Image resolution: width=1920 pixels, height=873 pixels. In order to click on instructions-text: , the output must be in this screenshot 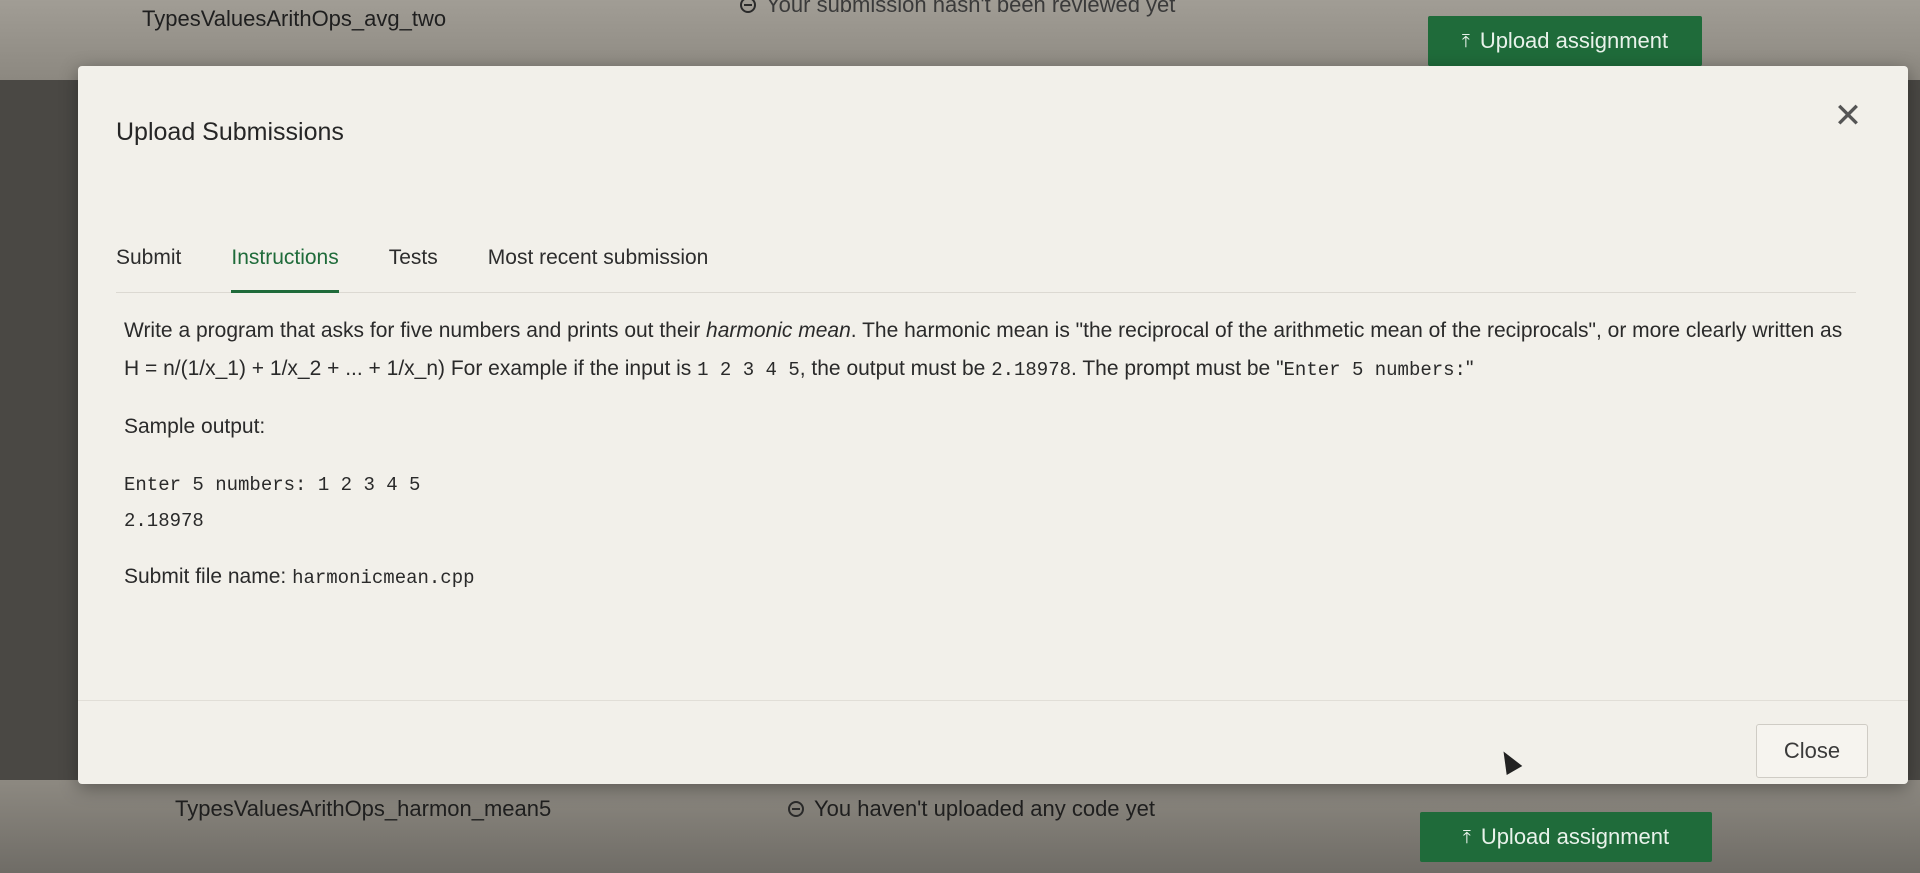, I will do `click(895, 368)`.